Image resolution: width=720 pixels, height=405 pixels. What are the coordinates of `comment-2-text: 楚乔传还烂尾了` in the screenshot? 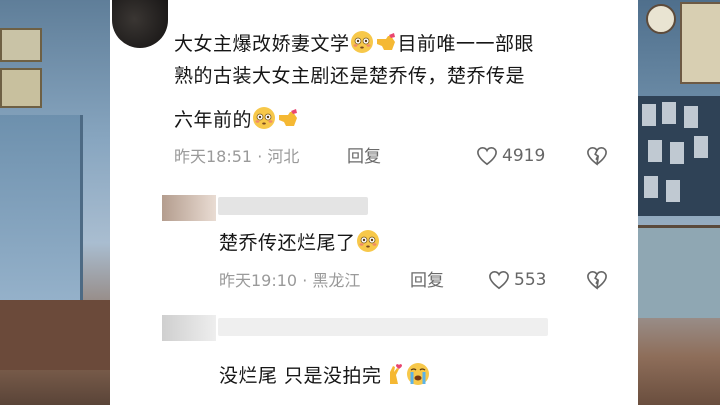 It's located at (299, 243).